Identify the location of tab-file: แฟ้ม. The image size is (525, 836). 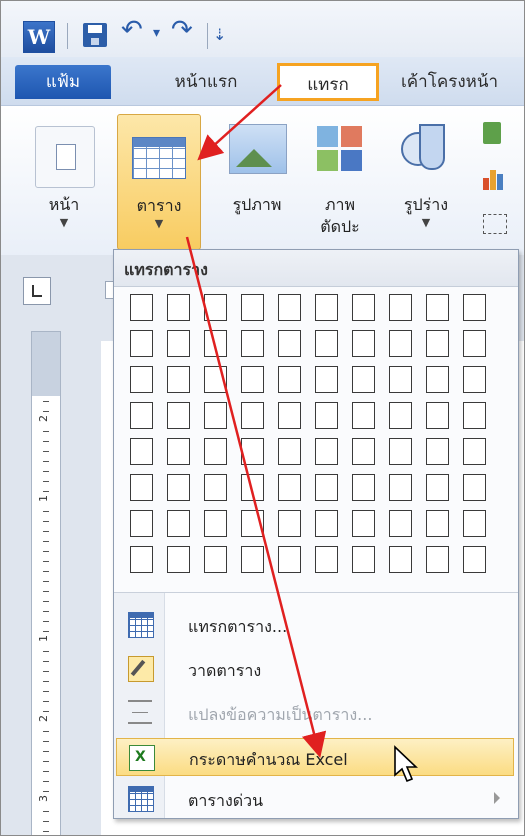
(63, 82).